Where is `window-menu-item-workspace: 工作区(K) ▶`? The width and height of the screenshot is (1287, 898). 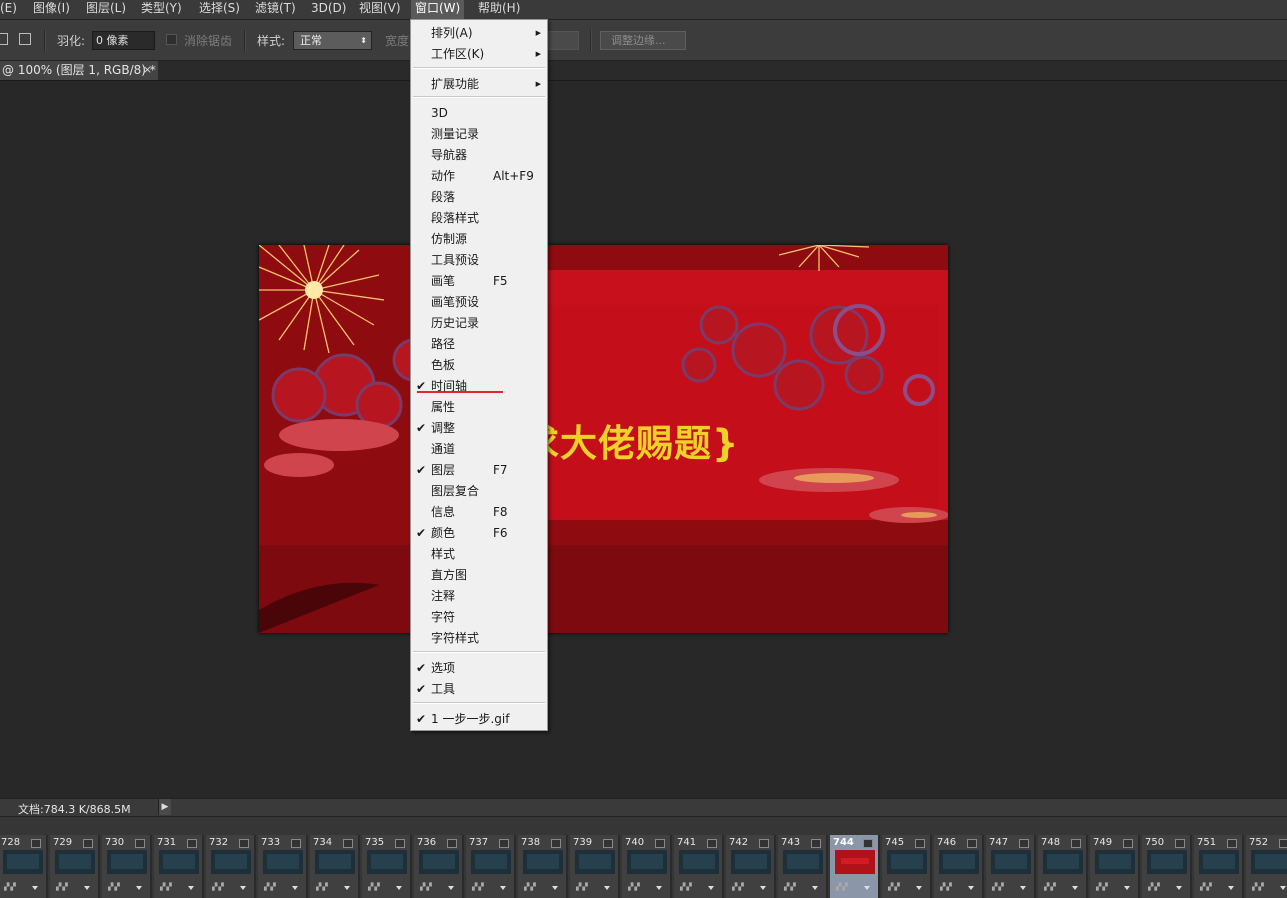
window-menu-item-workspace: 工作区(K) ▶ is located at coordinates (479, 54).